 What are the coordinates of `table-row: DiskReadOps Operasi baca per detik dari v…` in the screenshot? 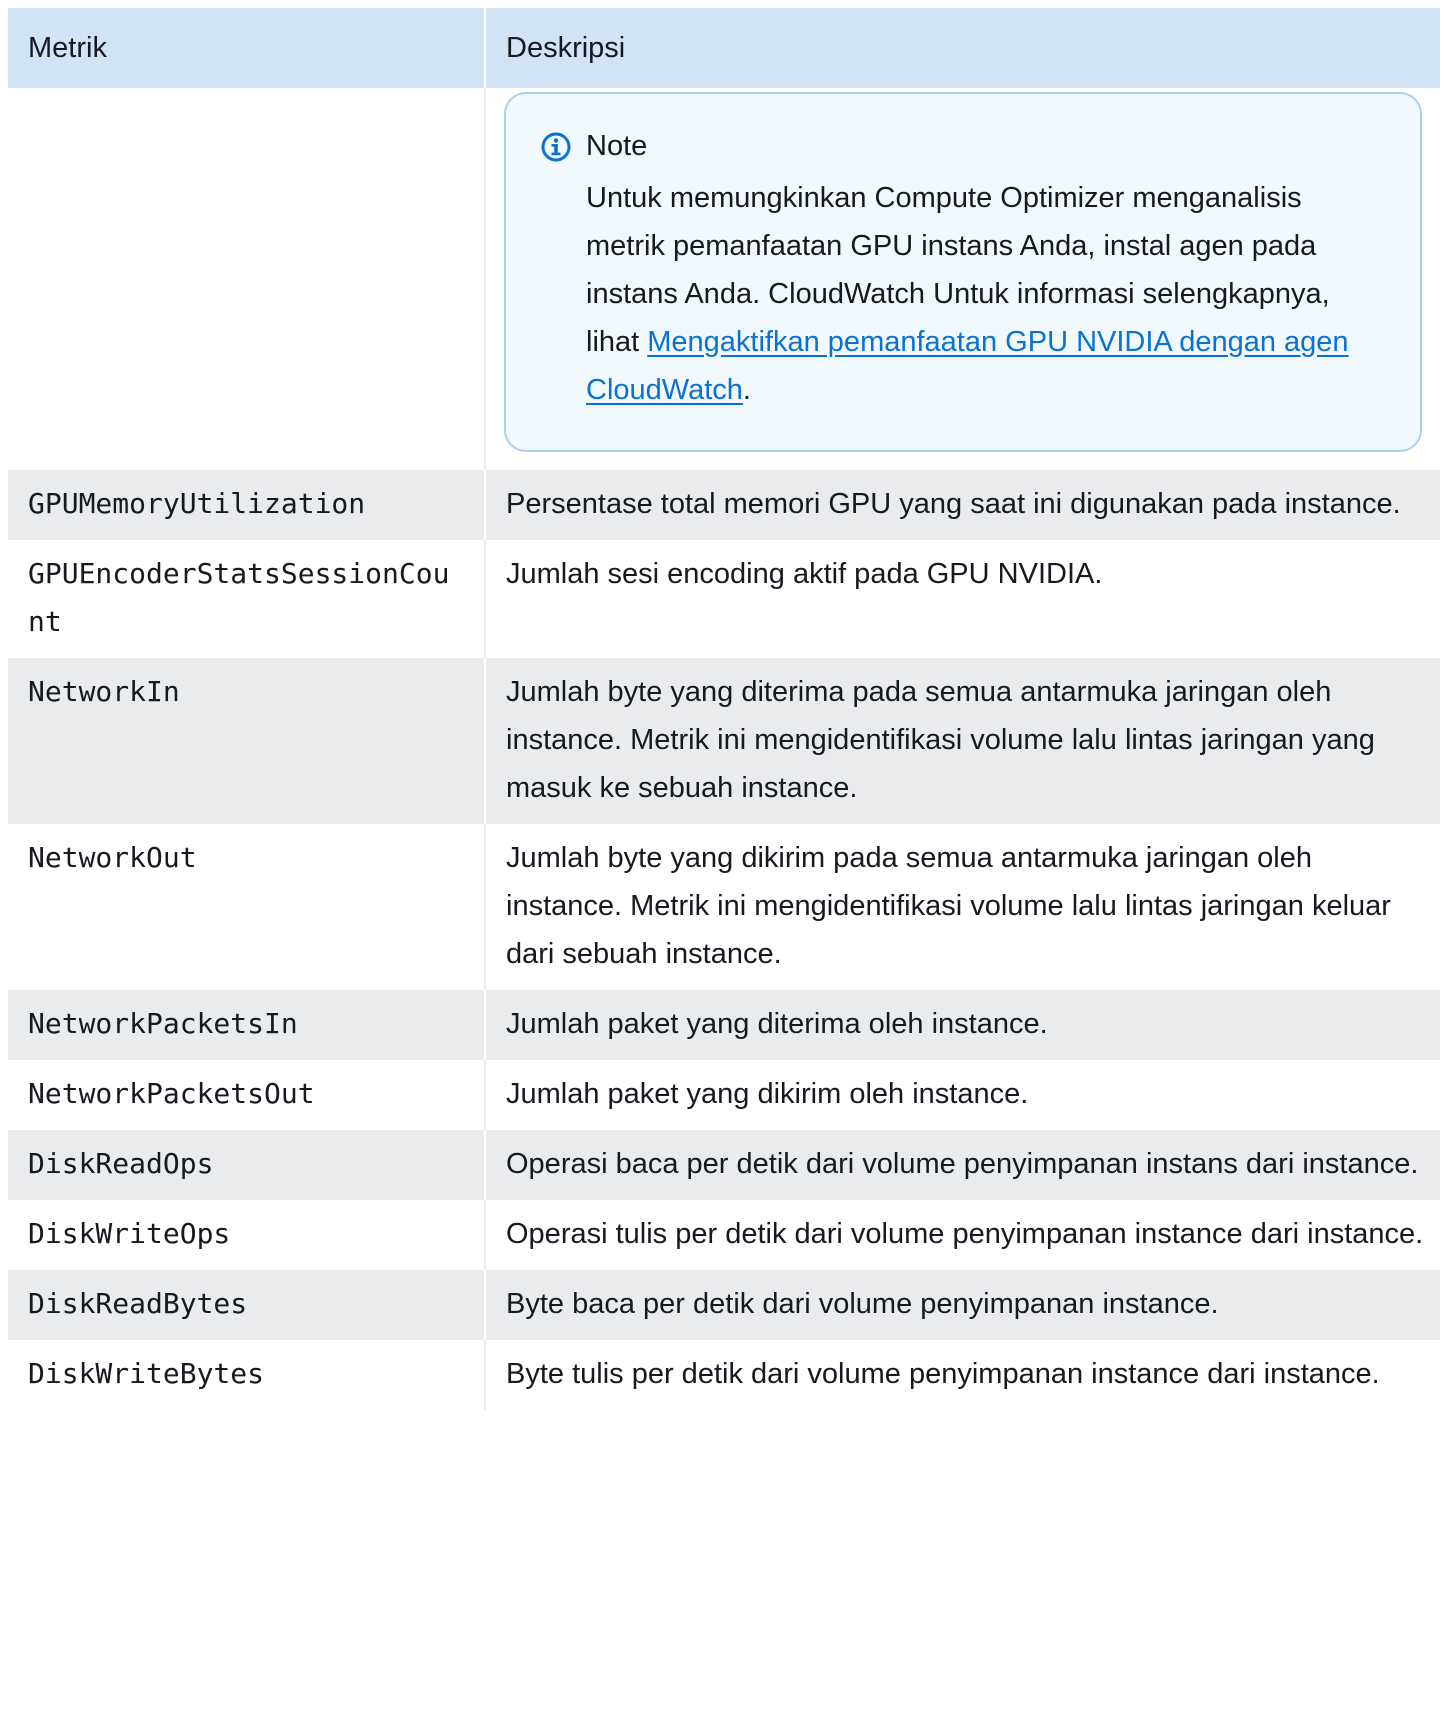 It's located at (724, 1165).